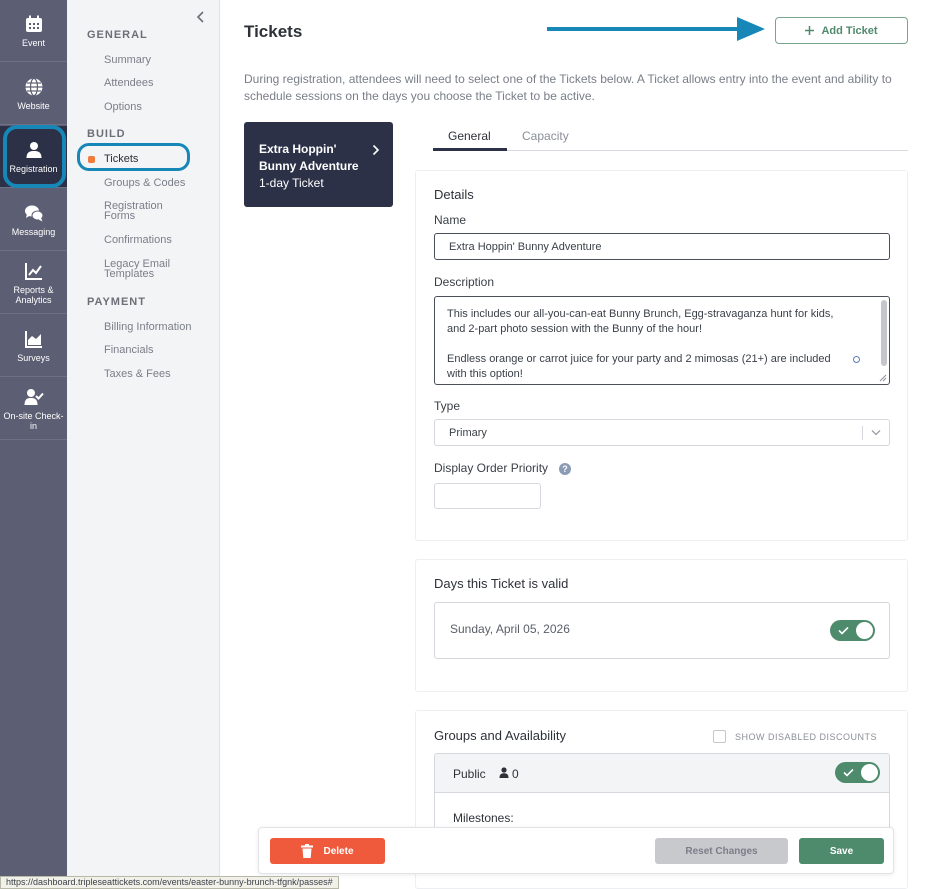 Image resolution: width=936 pixels, height=889 pixels. I want to click on nav-item-legacy-email-templates: Legacy Email Templates, so click(144, 269).